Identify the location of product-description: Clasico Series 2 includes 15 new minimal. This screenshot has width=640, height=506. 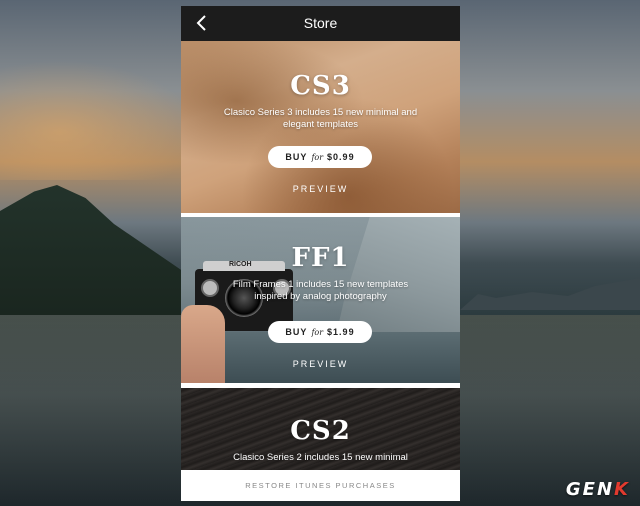
(320, 457).